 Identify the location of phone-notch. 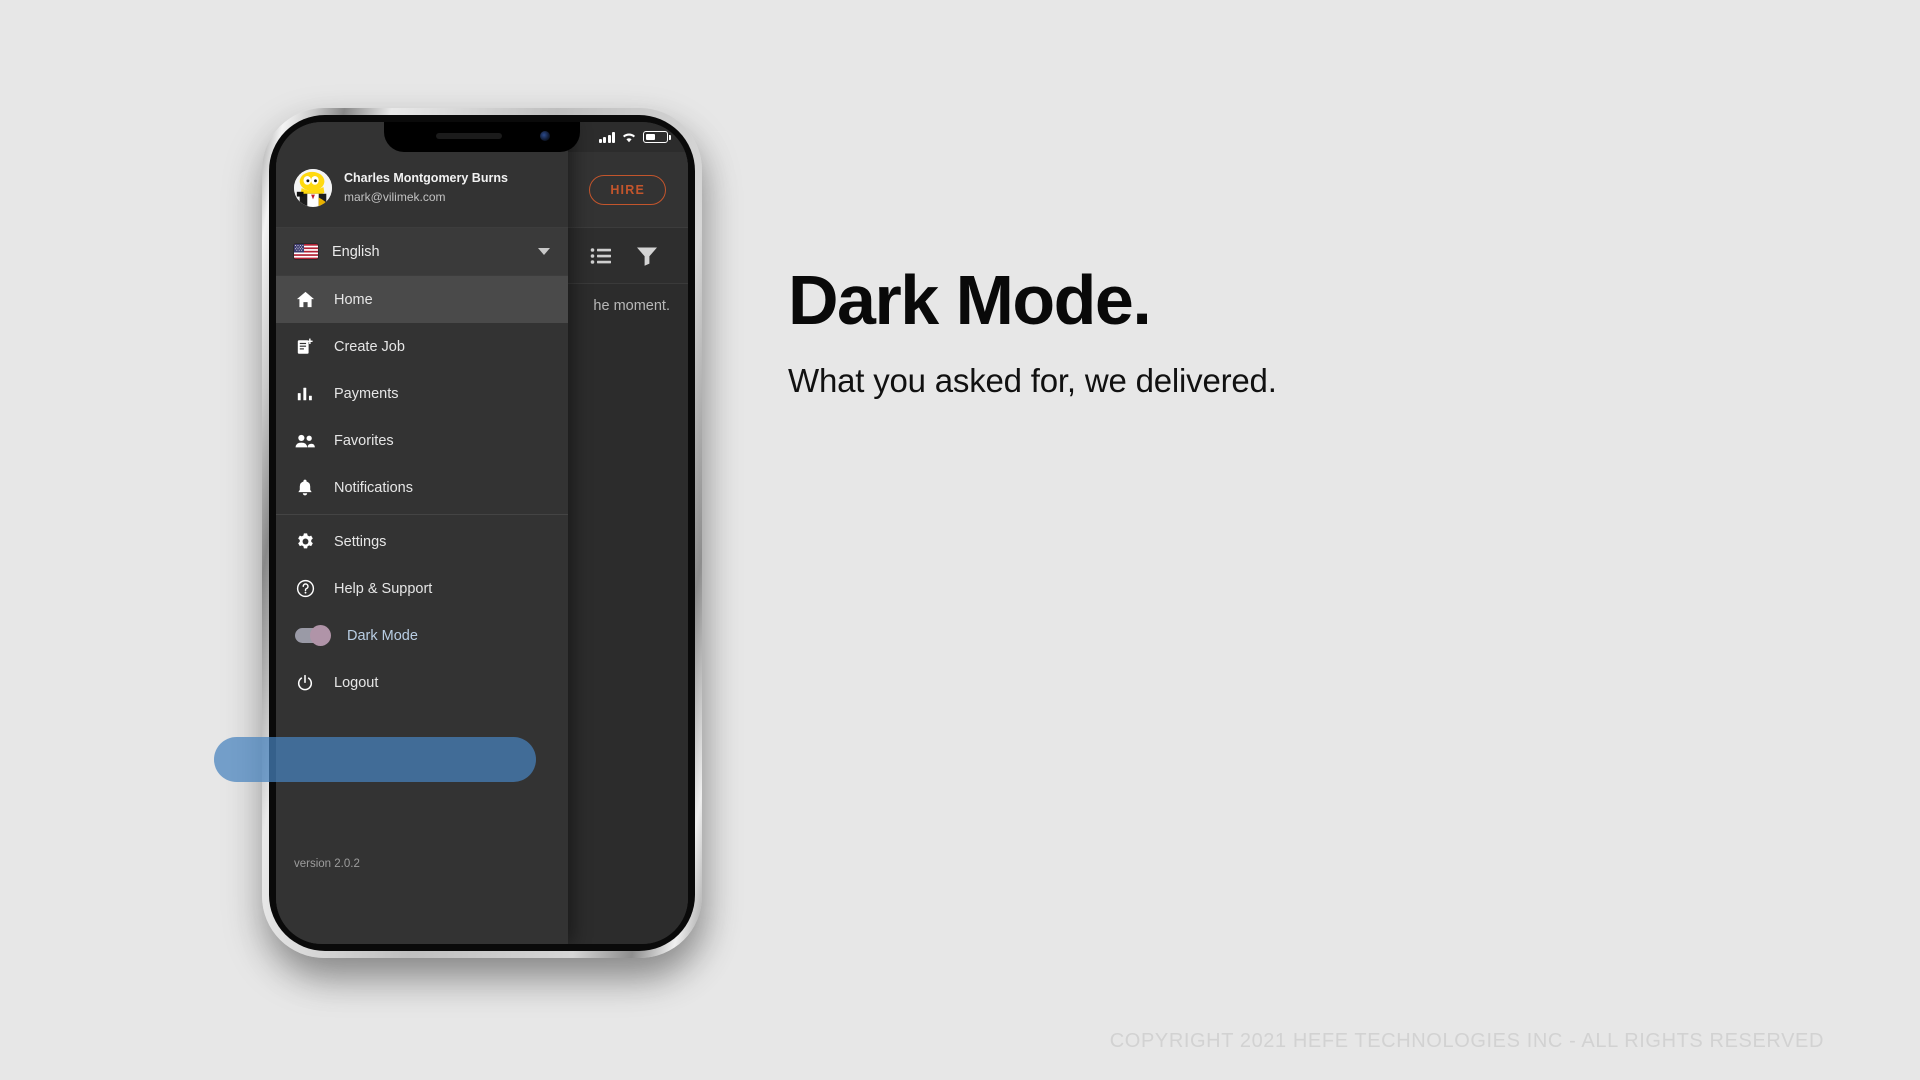
(482, 137).